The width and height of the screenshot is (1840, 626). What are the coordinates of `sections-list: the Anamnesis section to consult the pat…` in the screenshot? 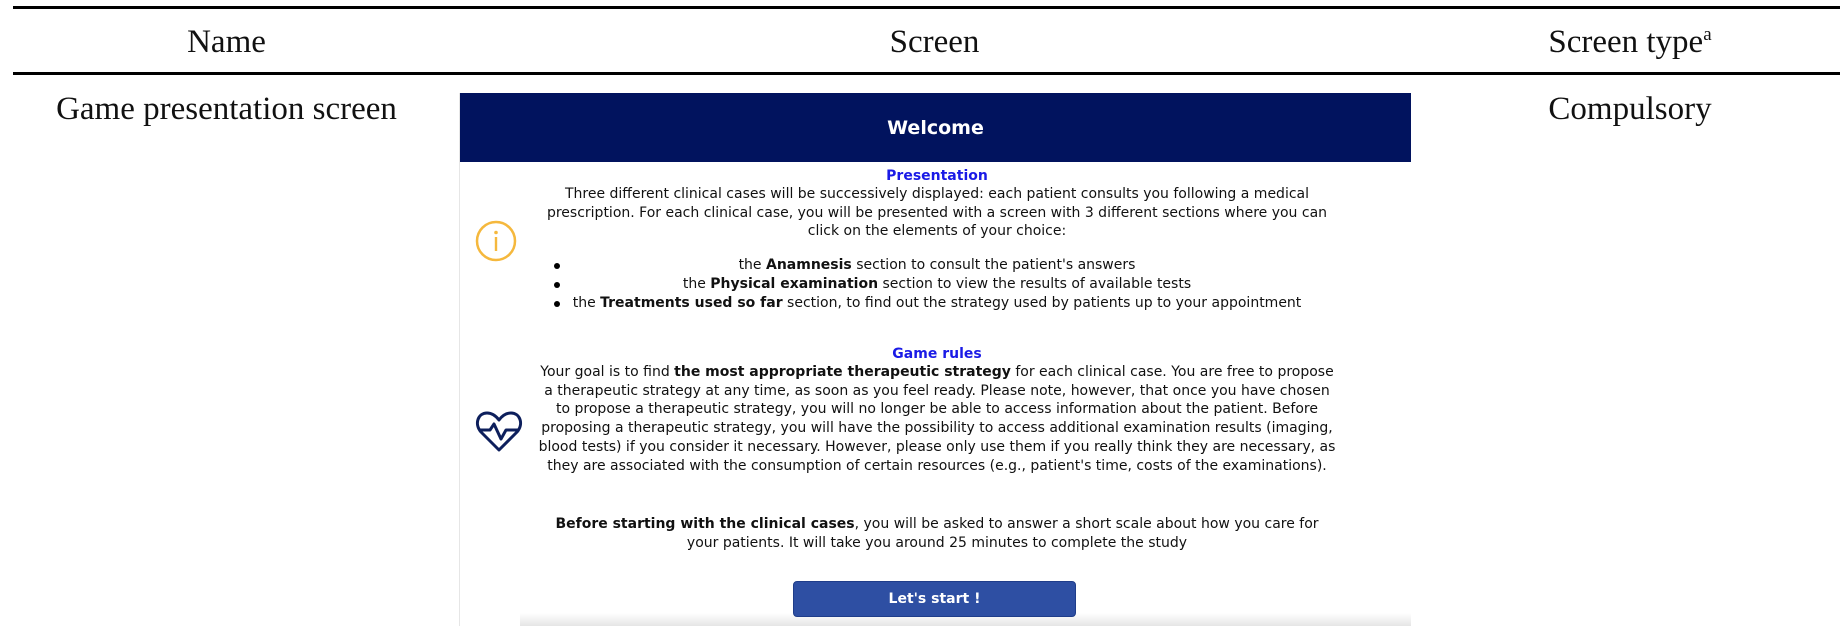 It's located at (937, 284).